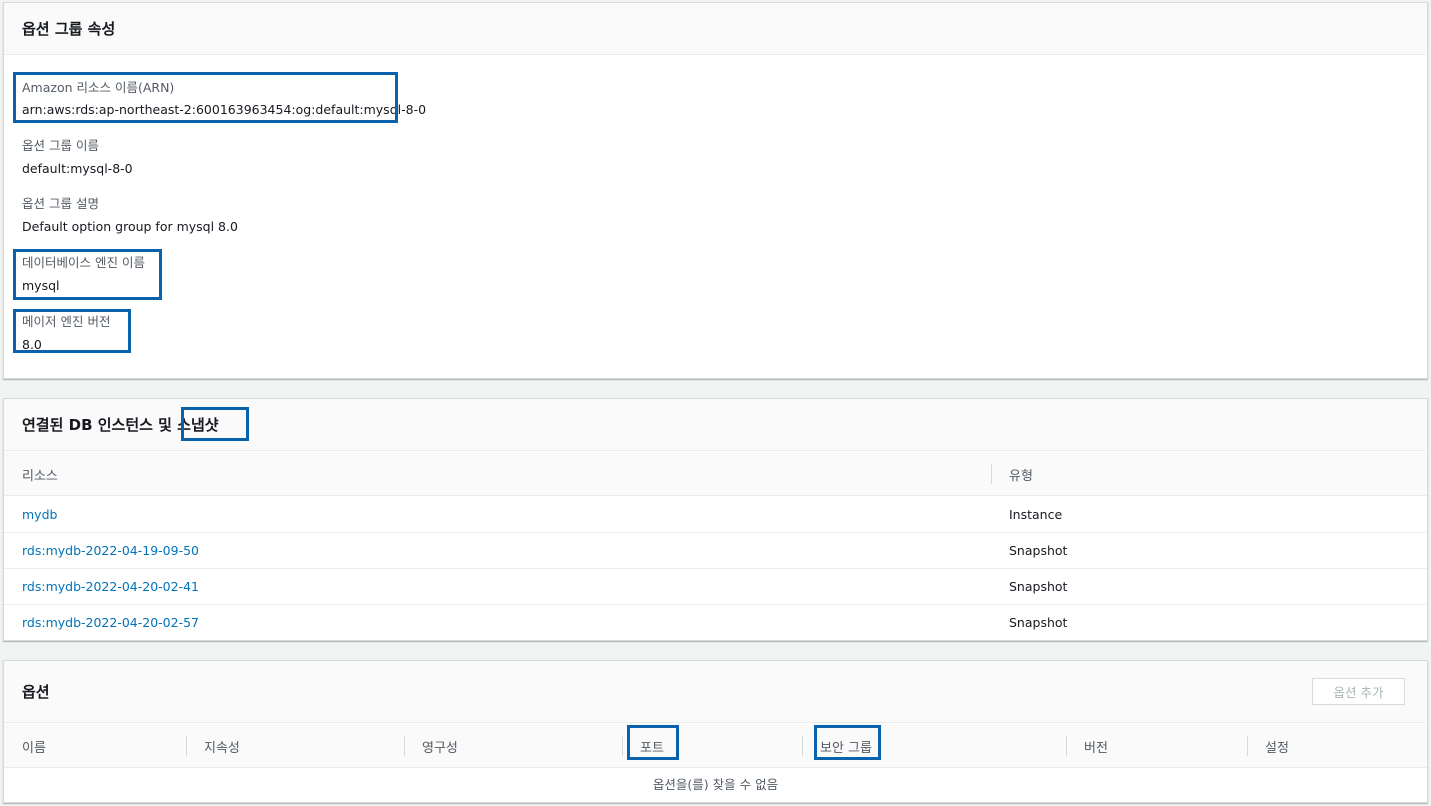  I want to click on column-header-port: 포트, so click(652, 746).